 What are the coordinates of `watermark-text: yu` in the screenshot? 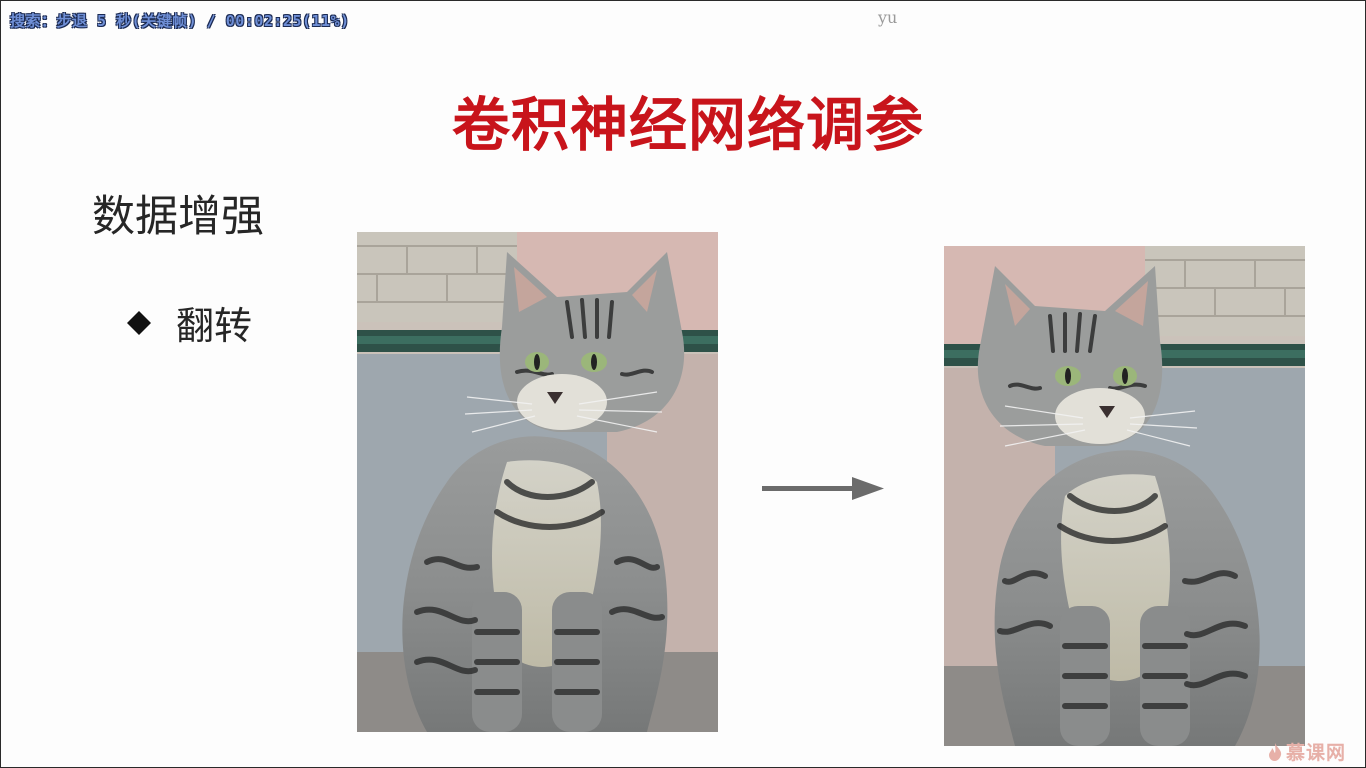 It's located at (888, 17).